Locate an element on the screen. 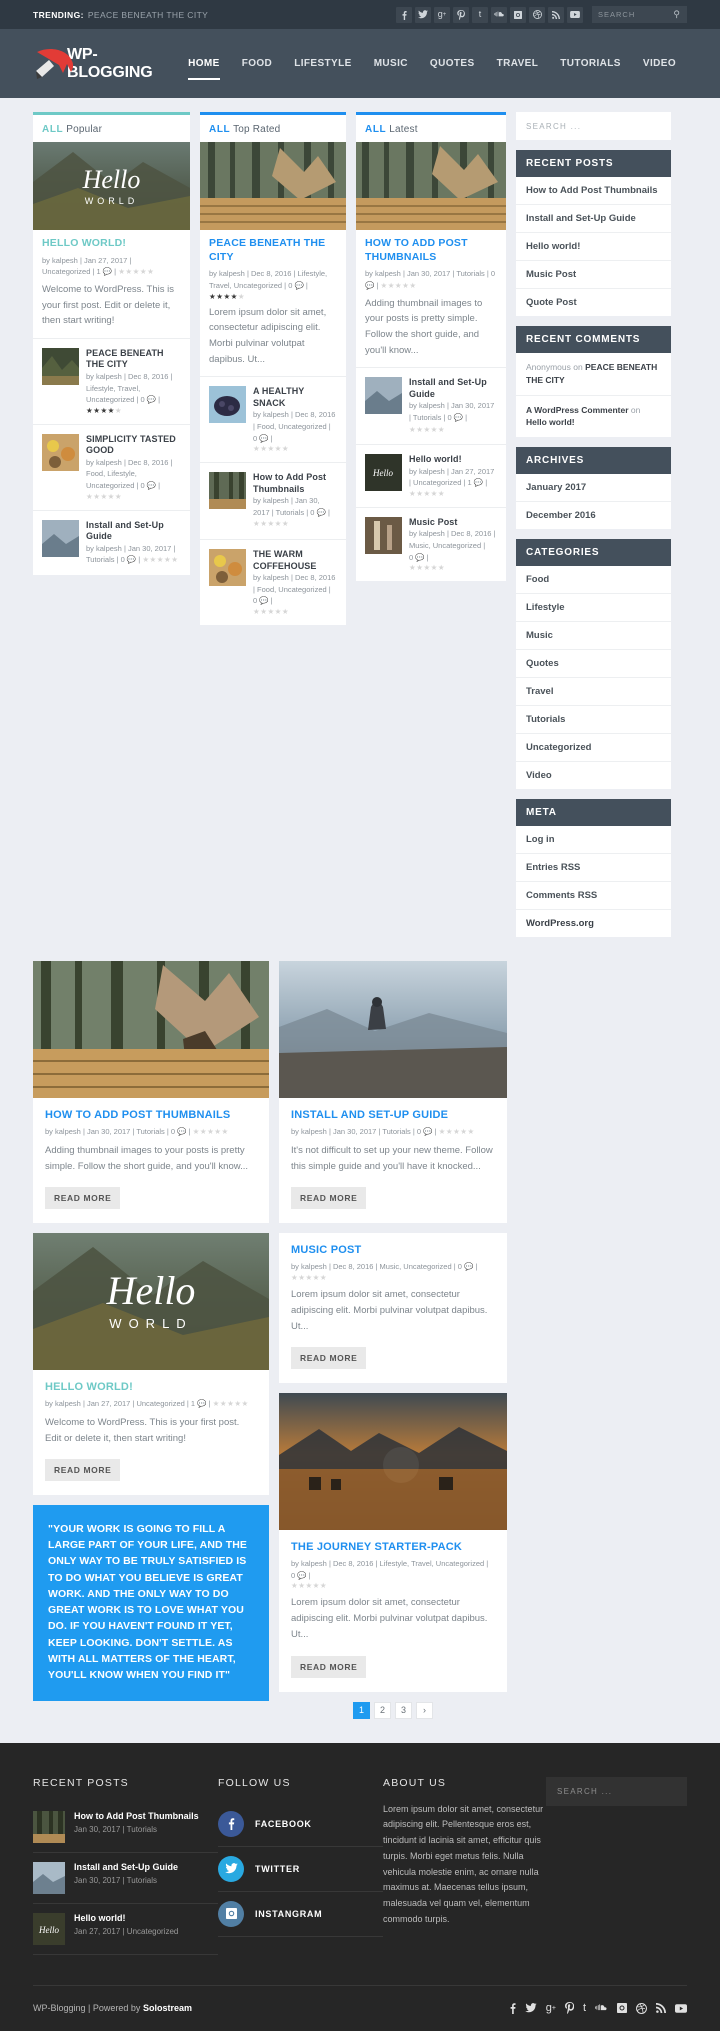  category-link: Music is located at coordinates (539, 635).